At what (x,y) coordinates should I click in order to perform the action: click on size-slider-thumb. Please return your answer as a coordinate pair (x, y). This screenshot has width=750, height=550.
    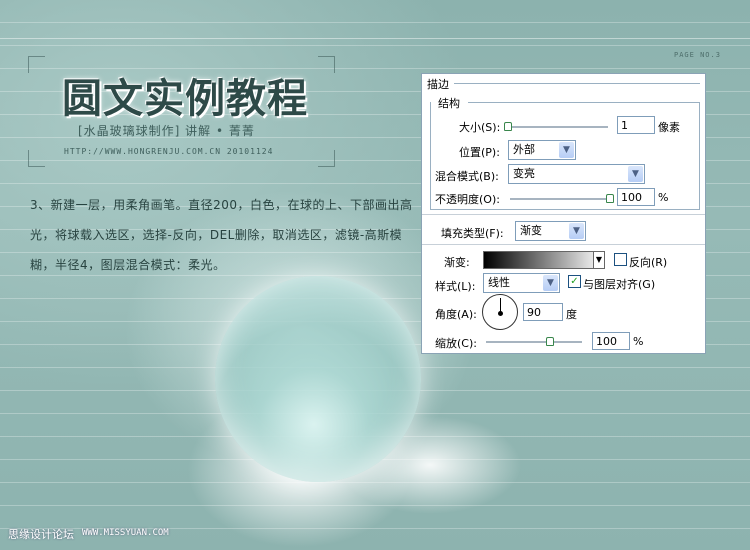
    Looking at the image, I should click on (508, 126).